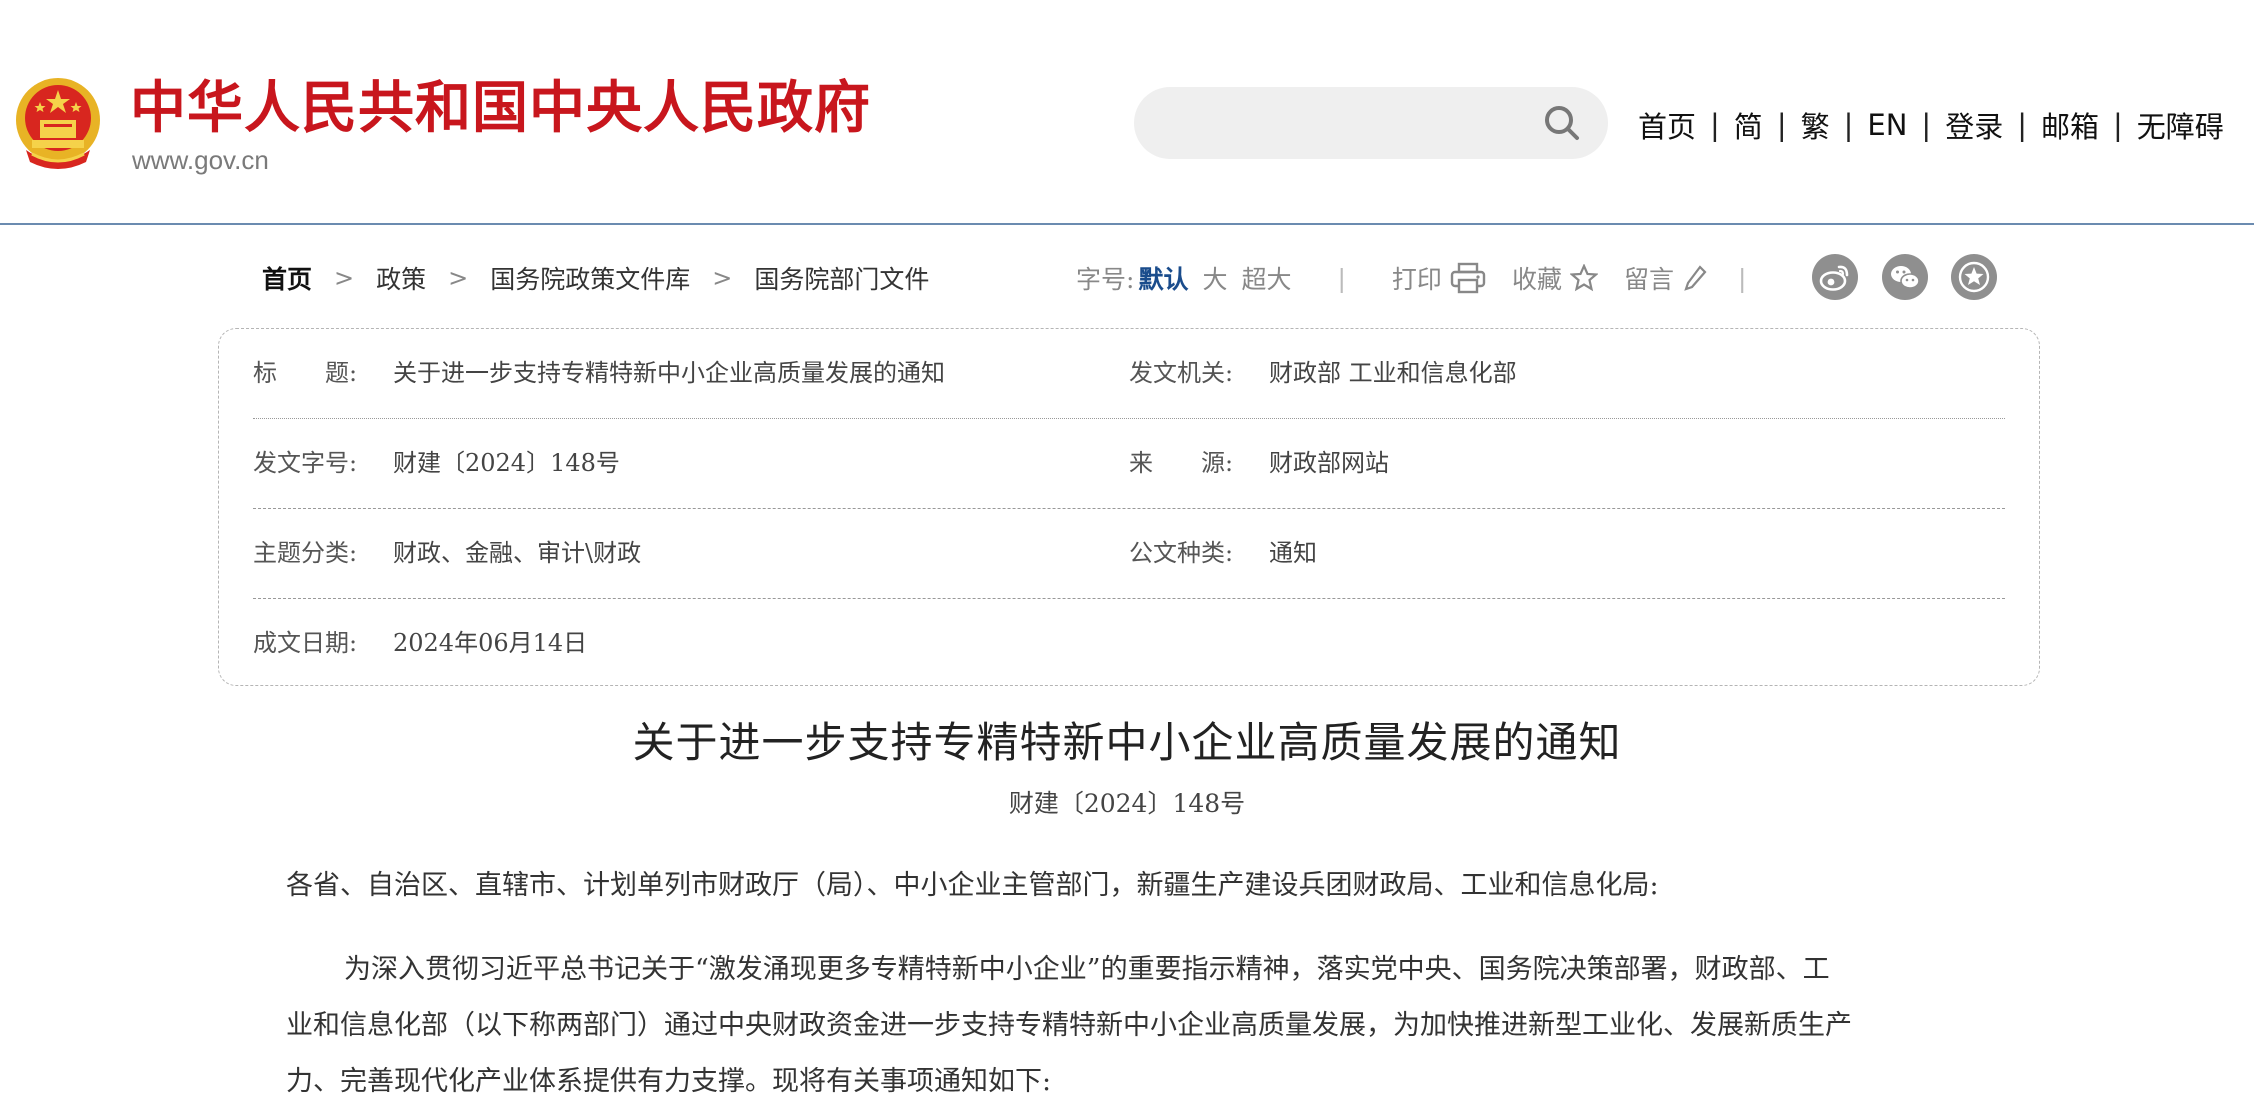  I want to click on breadcrumb-home: 首页, so click(287, 278).